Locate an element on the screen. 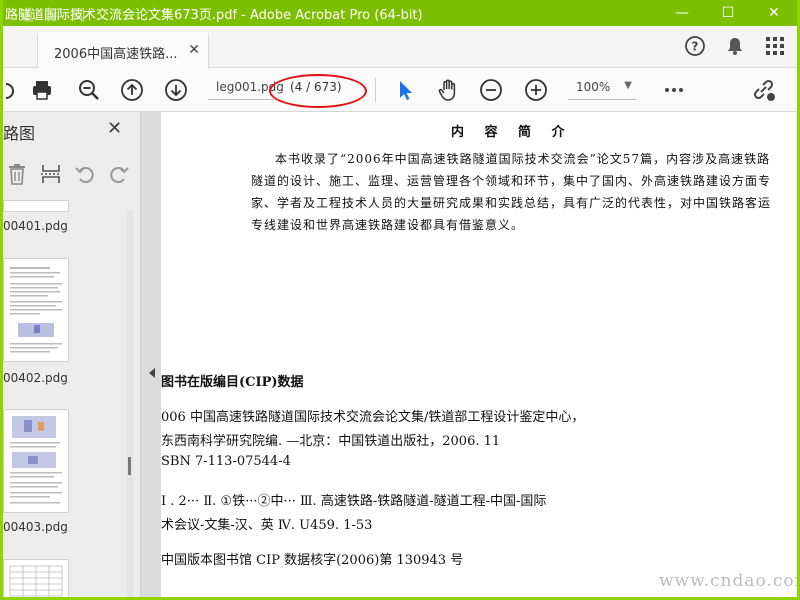 The width and height of the screenshot is (800, 600). next-page-icon is located at coordinates (176, 90).